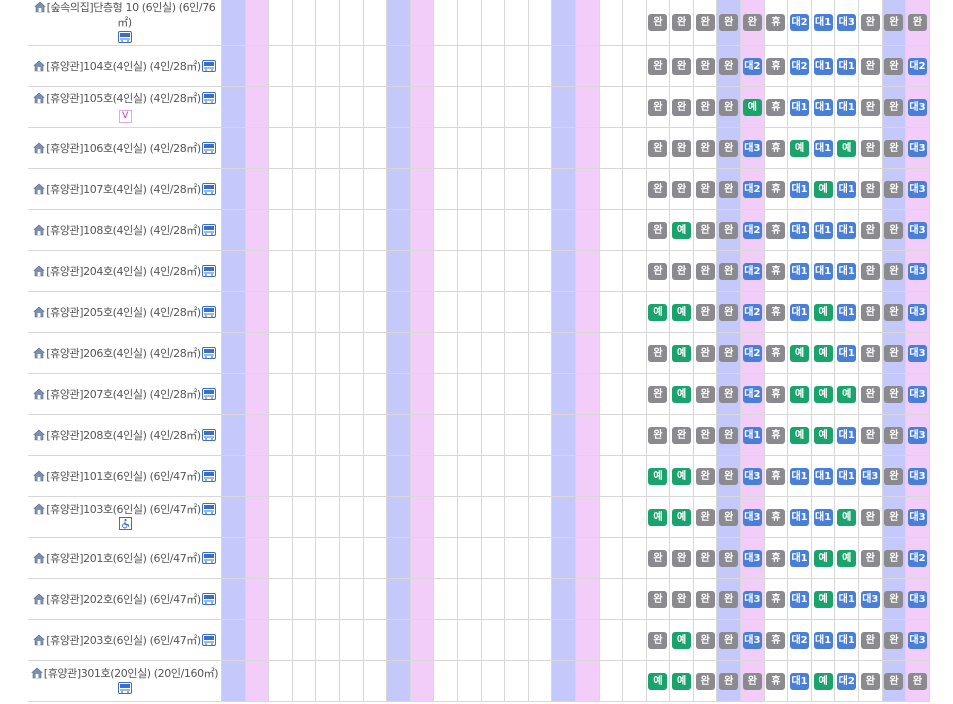 Image resolution: width=953 pixels, height=704 pixels. What do you see at coordinates (123, 509) in the screenshot?
I see `room-name: [휴양관]103호(6인실) (6인/47㎡)` at bounding box center [123, 509].